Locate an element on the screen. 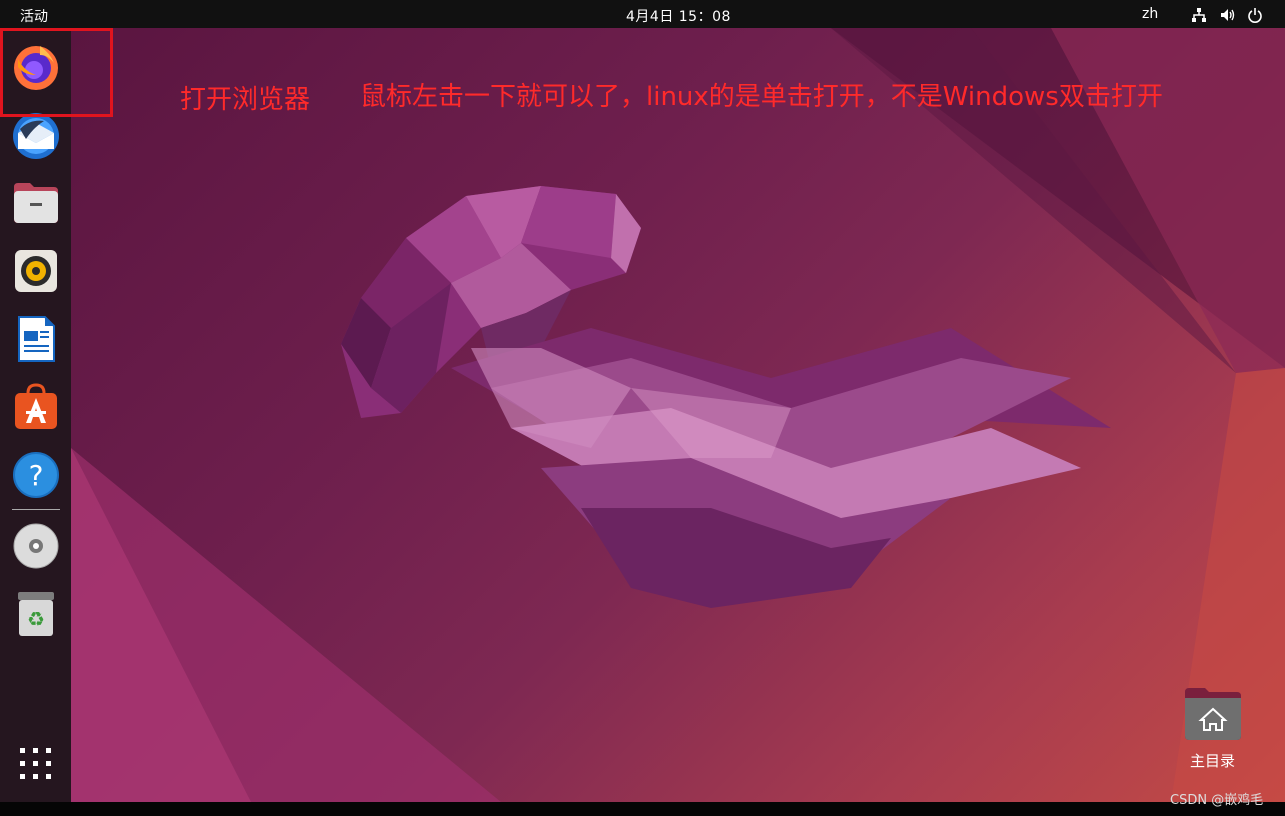  highlight-box is located at coordinates (56, 72).